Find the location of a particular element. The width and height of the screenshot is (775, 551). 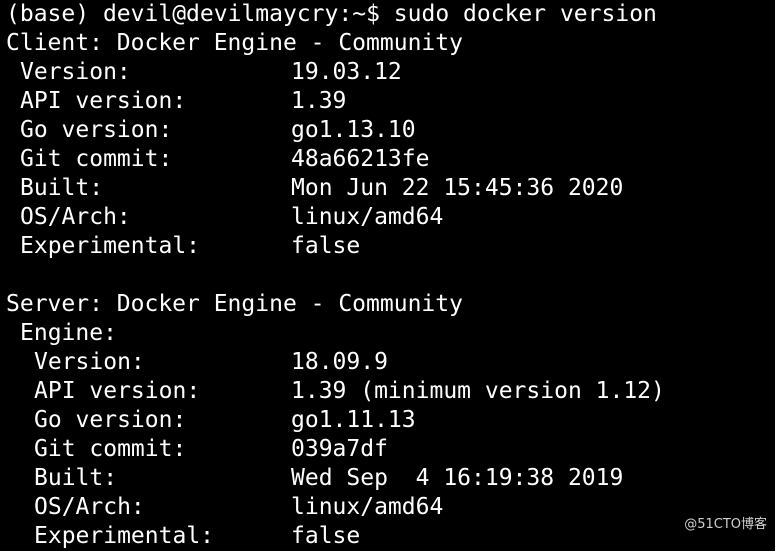

server-field-os-arch: OS/Arch: linux/amd64 is located at coordinates (390, 507).